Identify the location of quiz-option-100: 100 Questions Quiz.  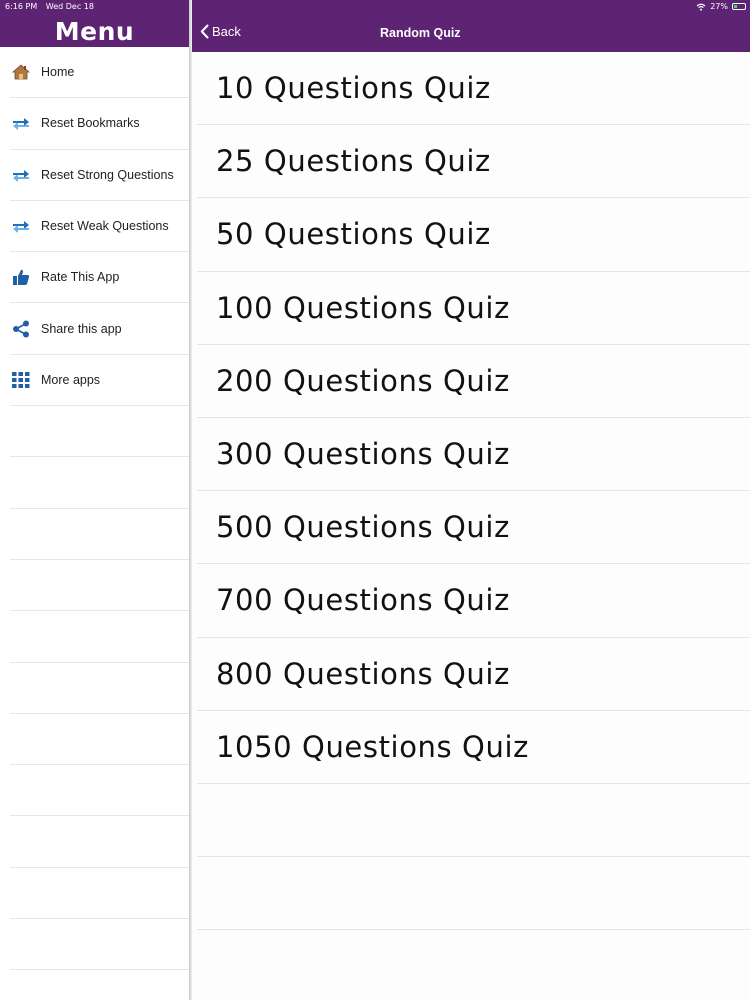
(473, 308).